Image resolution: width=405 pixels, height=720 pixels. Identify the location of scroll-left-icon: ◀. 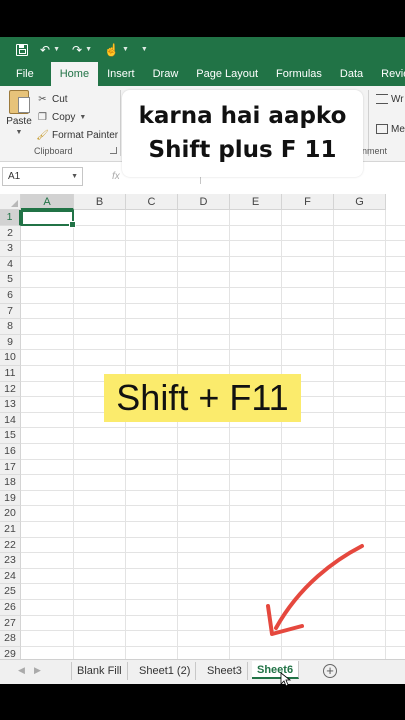
(21, 670).